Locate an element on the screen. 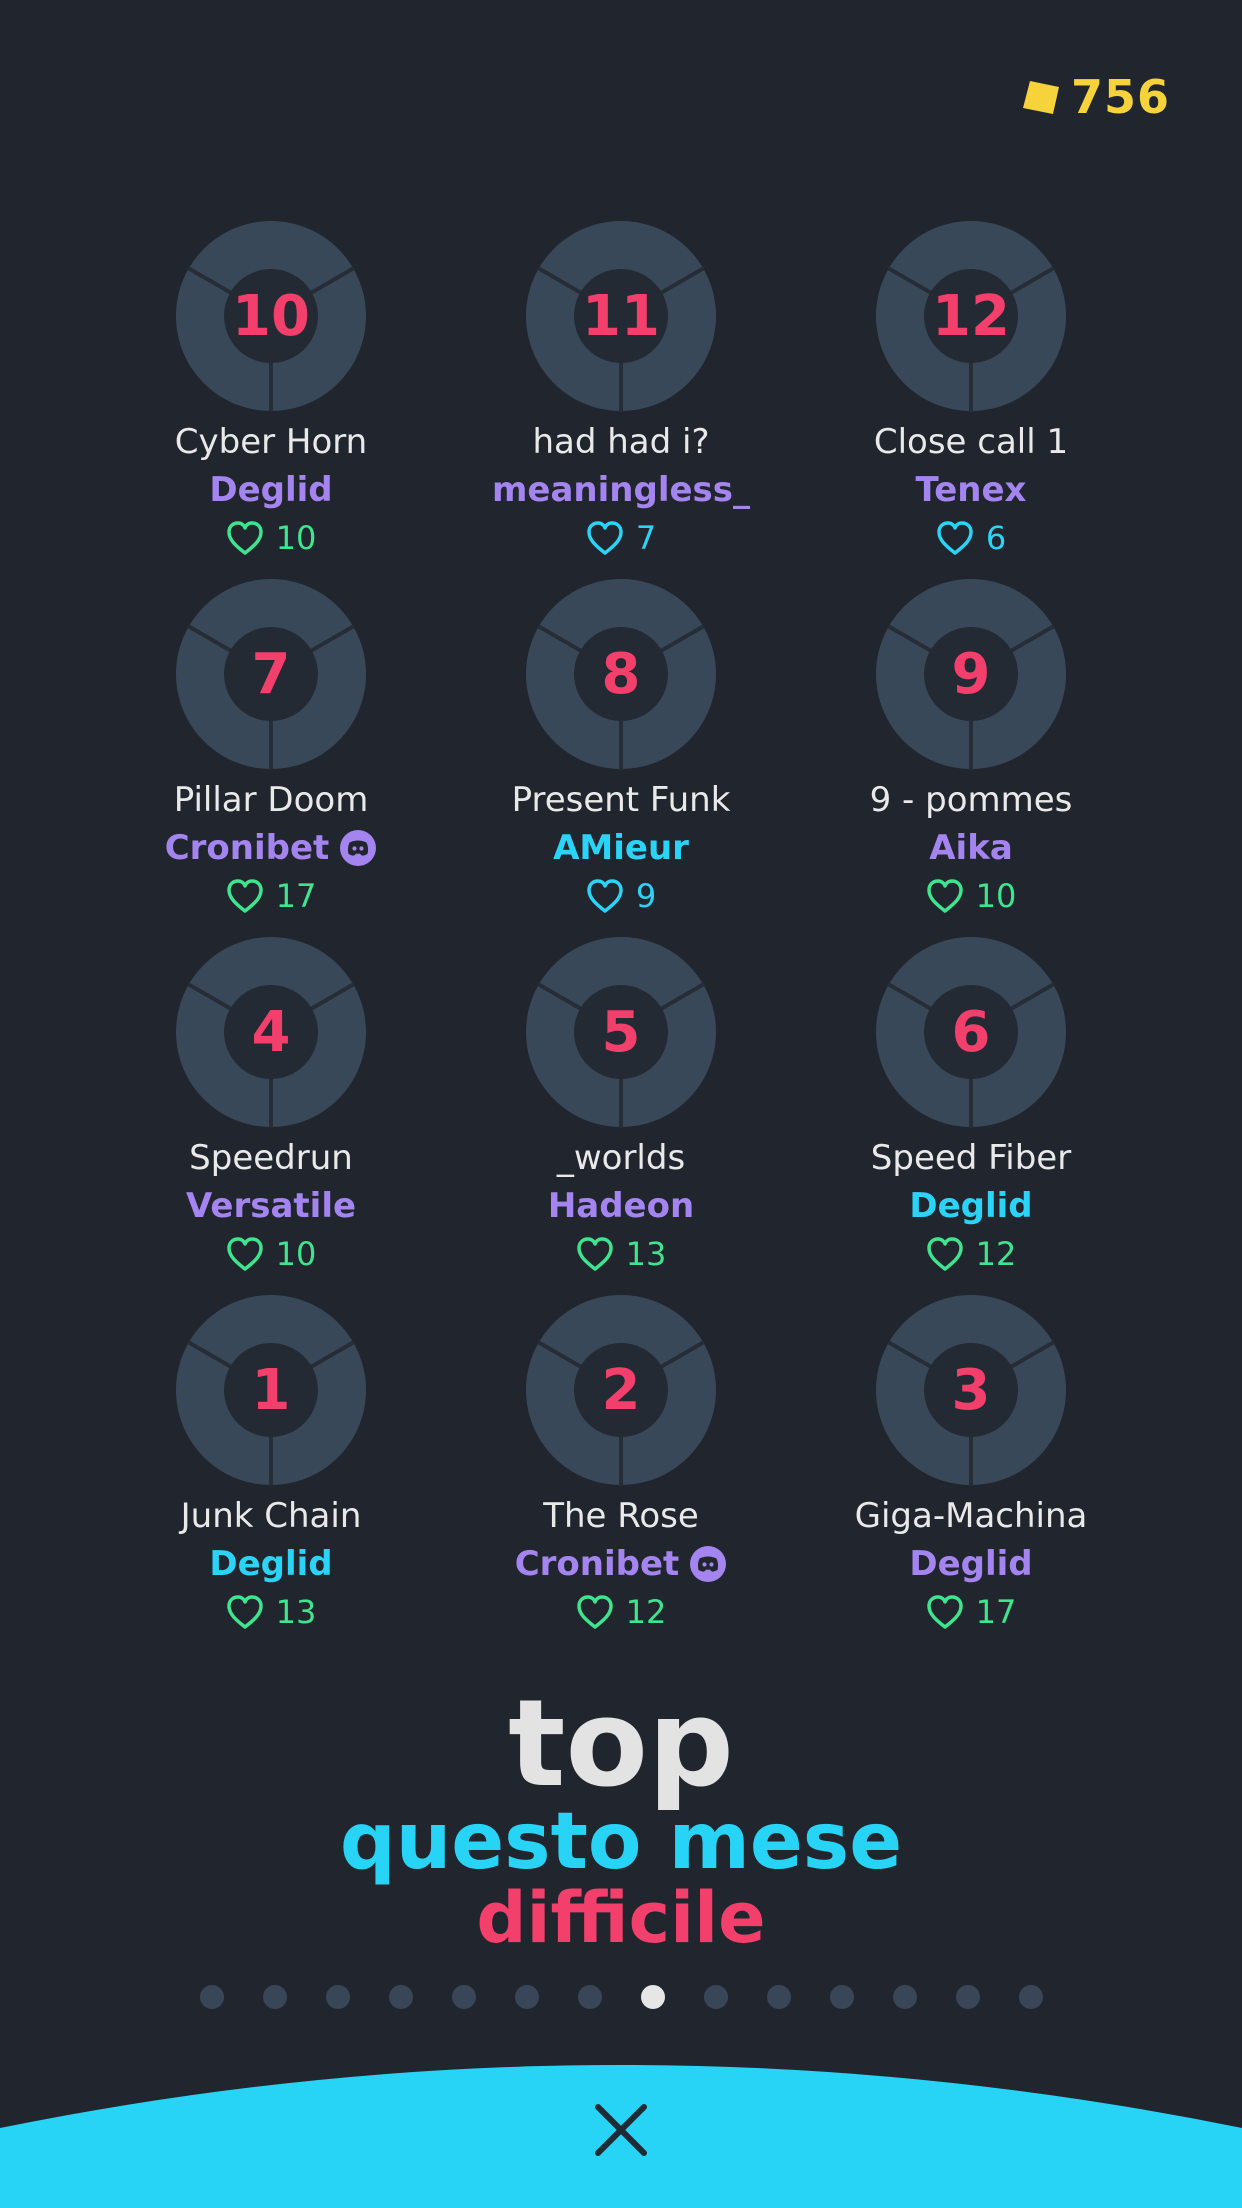 This screenshot has height=2208, width=1242. level-likes: 17 is located at coordinates (971, 1612).